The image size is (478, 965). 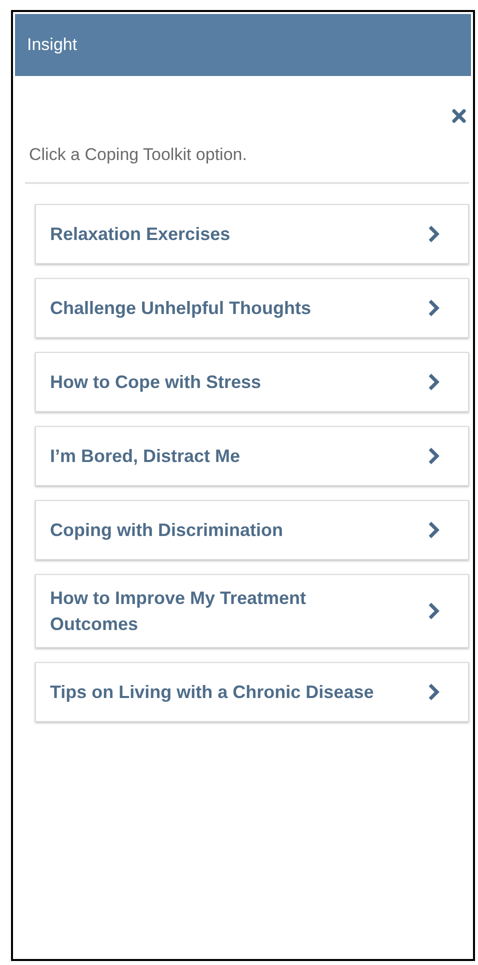 I want to click on option-button: How to Improve My Treatment Outcomes, so click(x=252, y=611).